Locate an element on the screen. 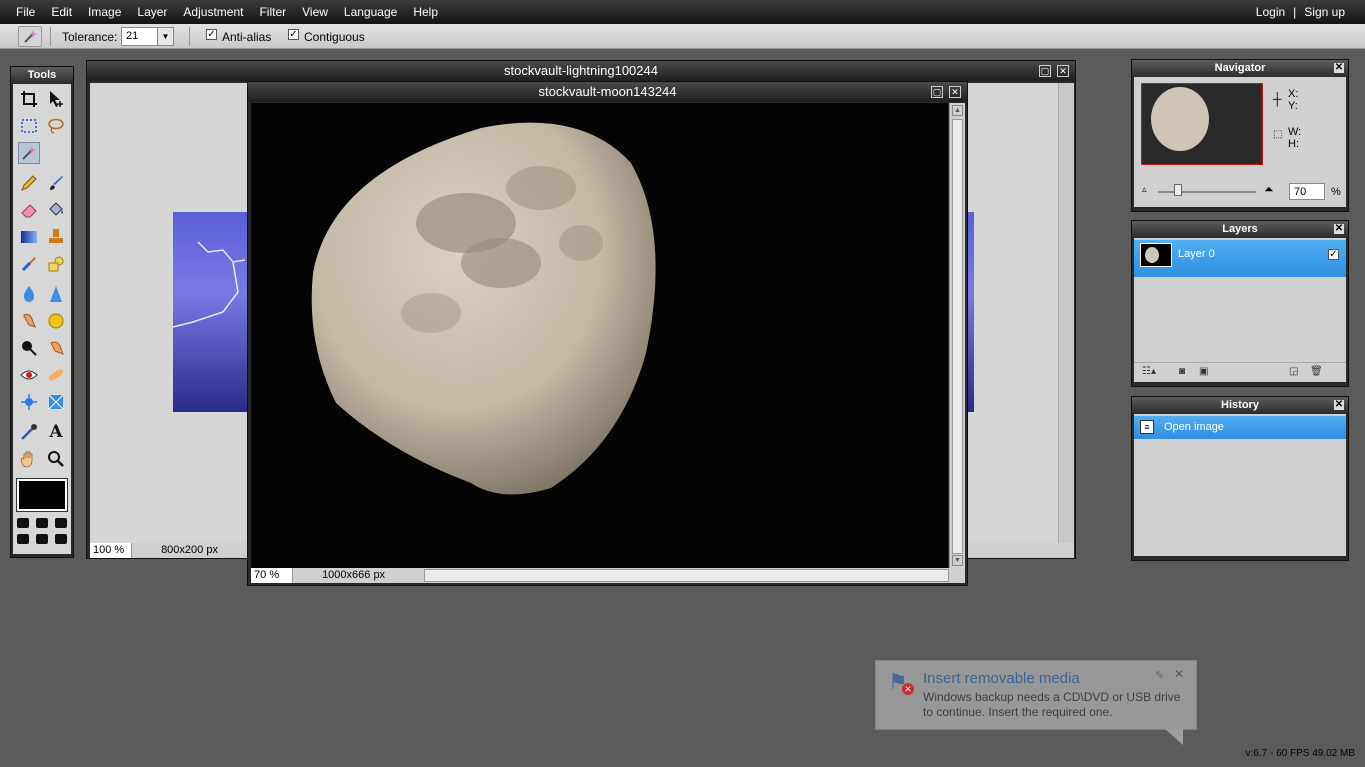  layers-panel: Layers ✕ Layer 0 ✓ ☷▴ ◙ ▣ ◲ 🗑 is located at coordinates (1240, 303).